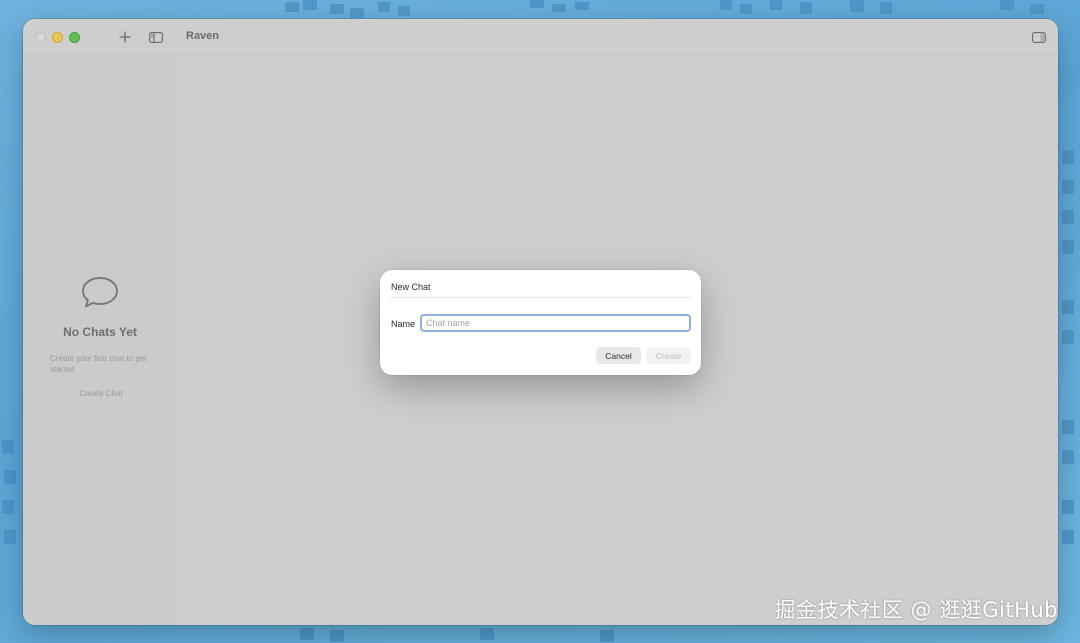 This screenshot has width=1080, height=643. I want to click on close-window-button, so click(40, 37).